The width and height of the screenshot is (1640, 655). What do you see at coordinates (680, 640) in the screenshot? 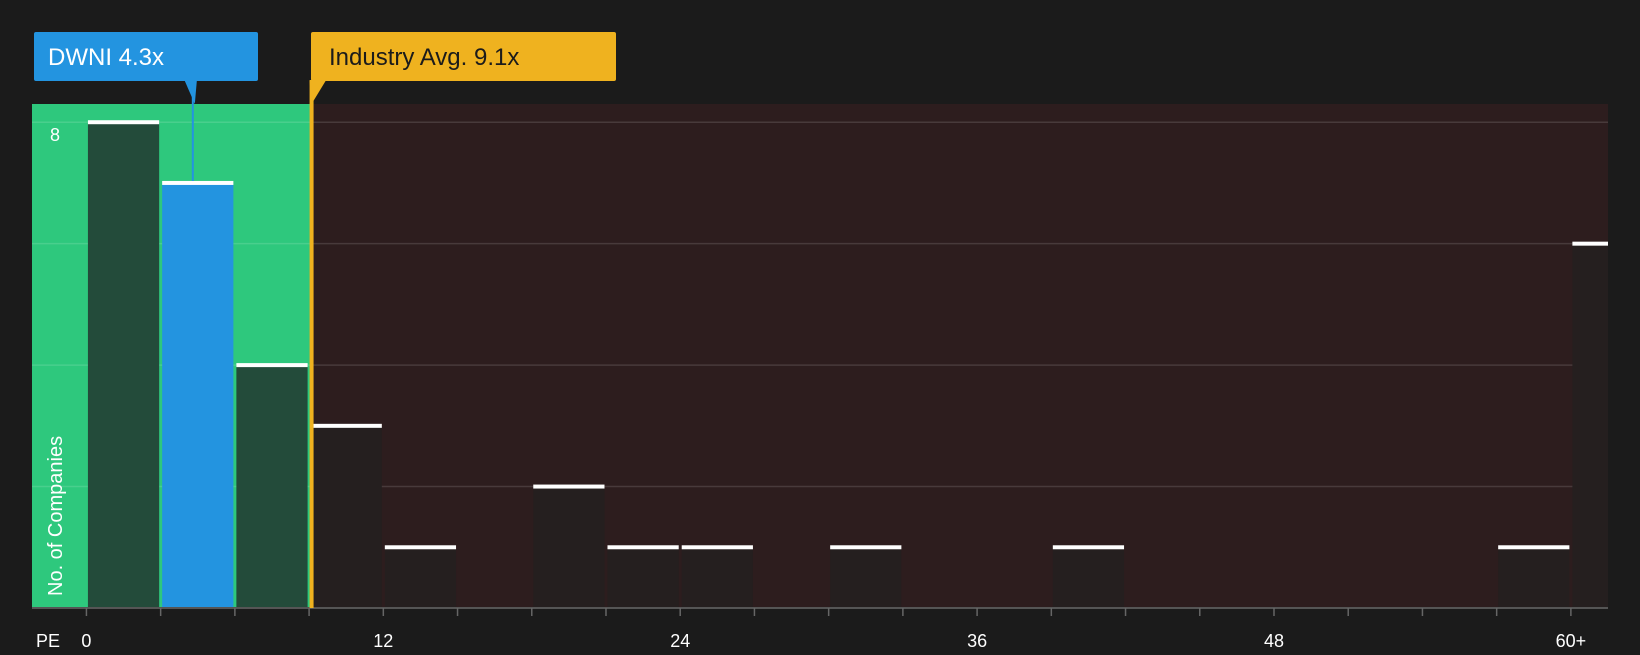
I see `x-tick-label: 24` at bounding box center [680, 640].